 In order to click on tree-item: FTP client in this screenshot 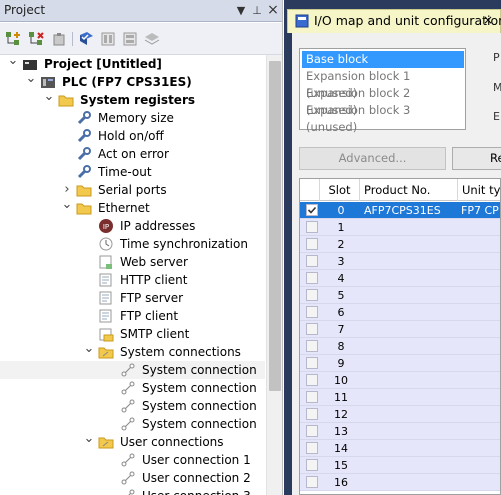, I will do `click(132, 316)`.